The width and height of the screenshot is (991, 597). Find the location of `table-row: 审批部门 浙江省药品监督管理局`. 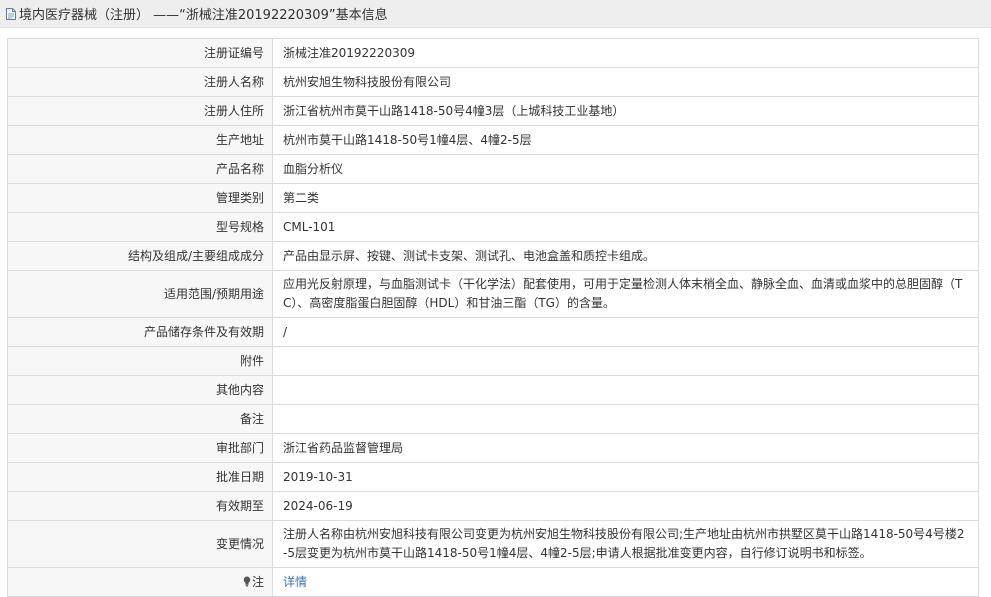

table-row: 审批部门 浙江省药品监督管理局 is located at coordinates (493, 448).